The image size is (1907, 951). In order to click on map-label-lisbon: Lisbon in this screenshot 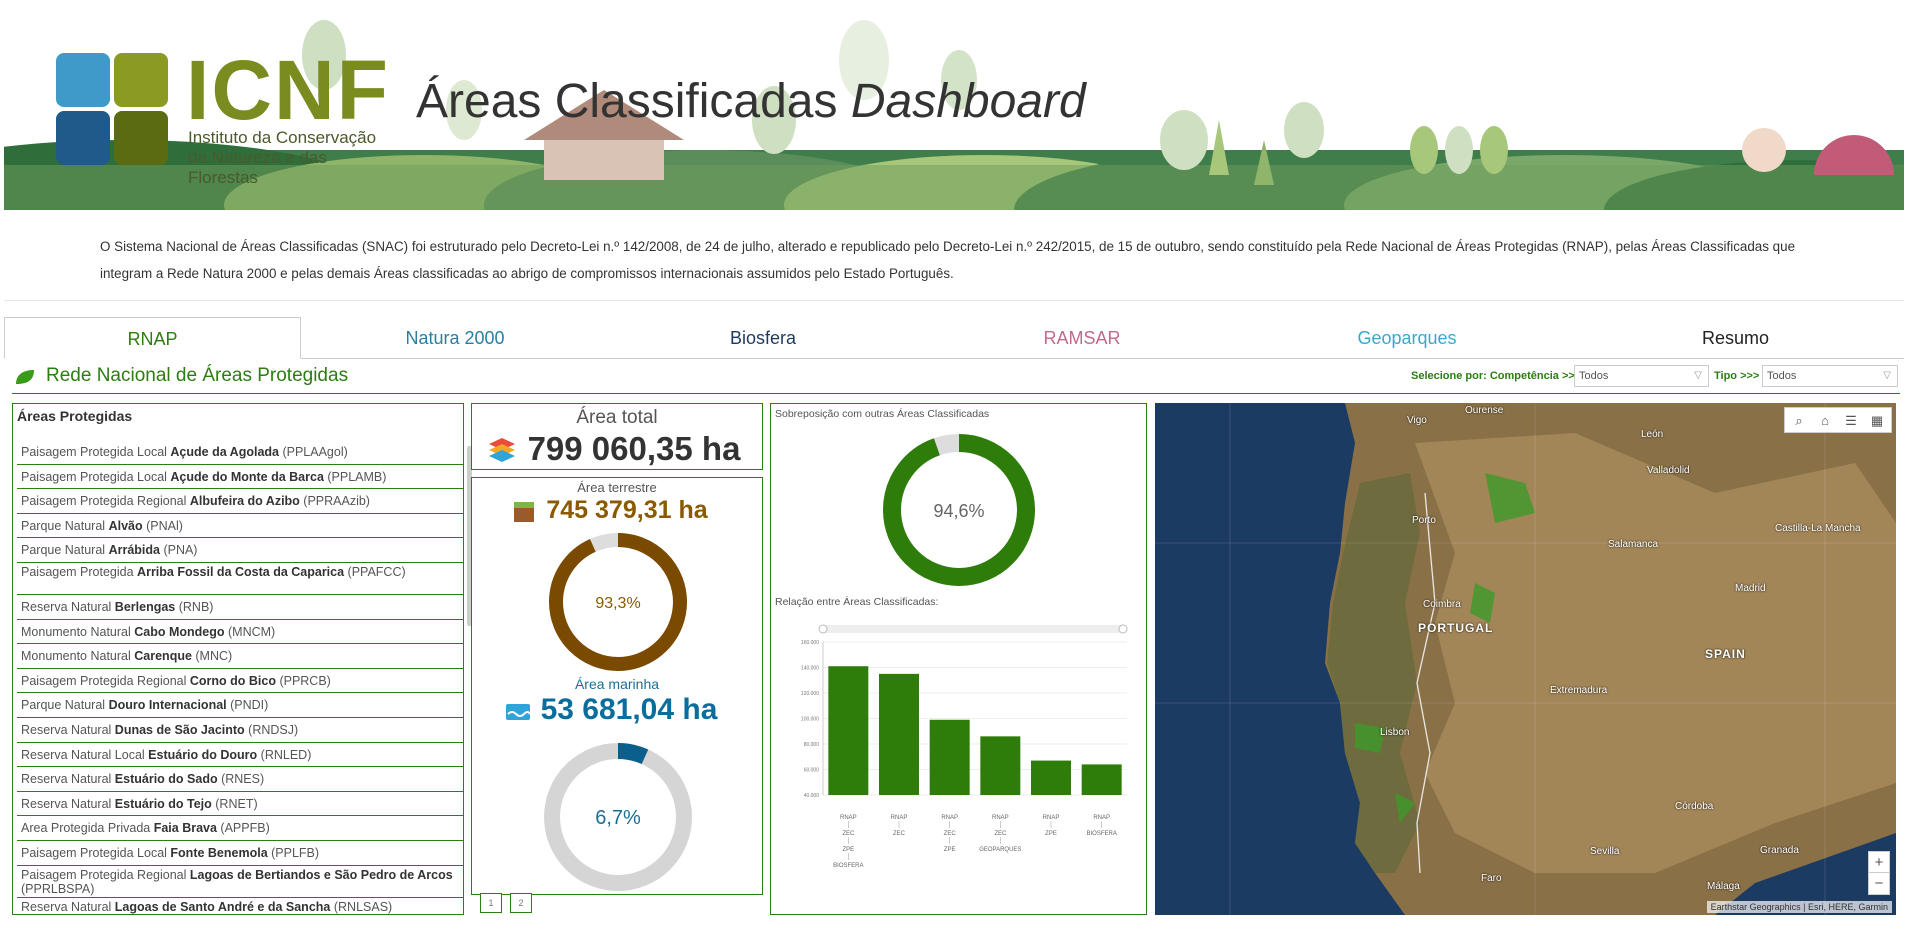, I will do `click(1395, 732)`.